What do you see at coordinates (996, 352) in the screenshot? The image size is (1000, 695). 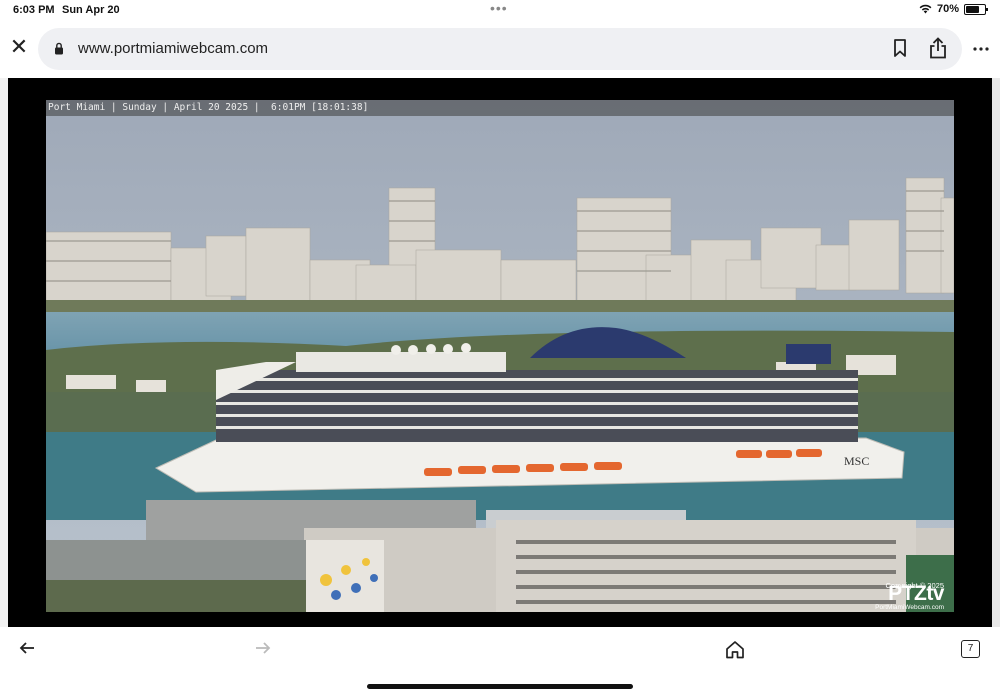 I see `page-side-right` at bounding box center [996, 352].